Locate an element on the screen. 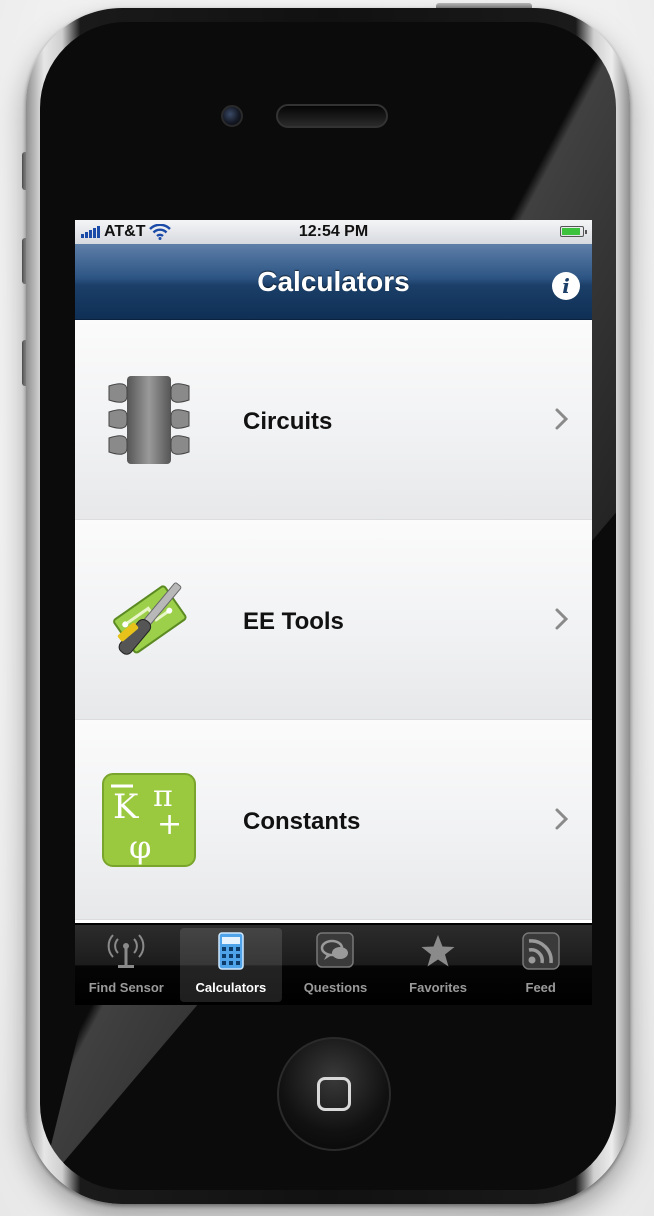 The height and width of the screenshot is (1216, 654). svg-text: φ is located at coordinates (140, 847).